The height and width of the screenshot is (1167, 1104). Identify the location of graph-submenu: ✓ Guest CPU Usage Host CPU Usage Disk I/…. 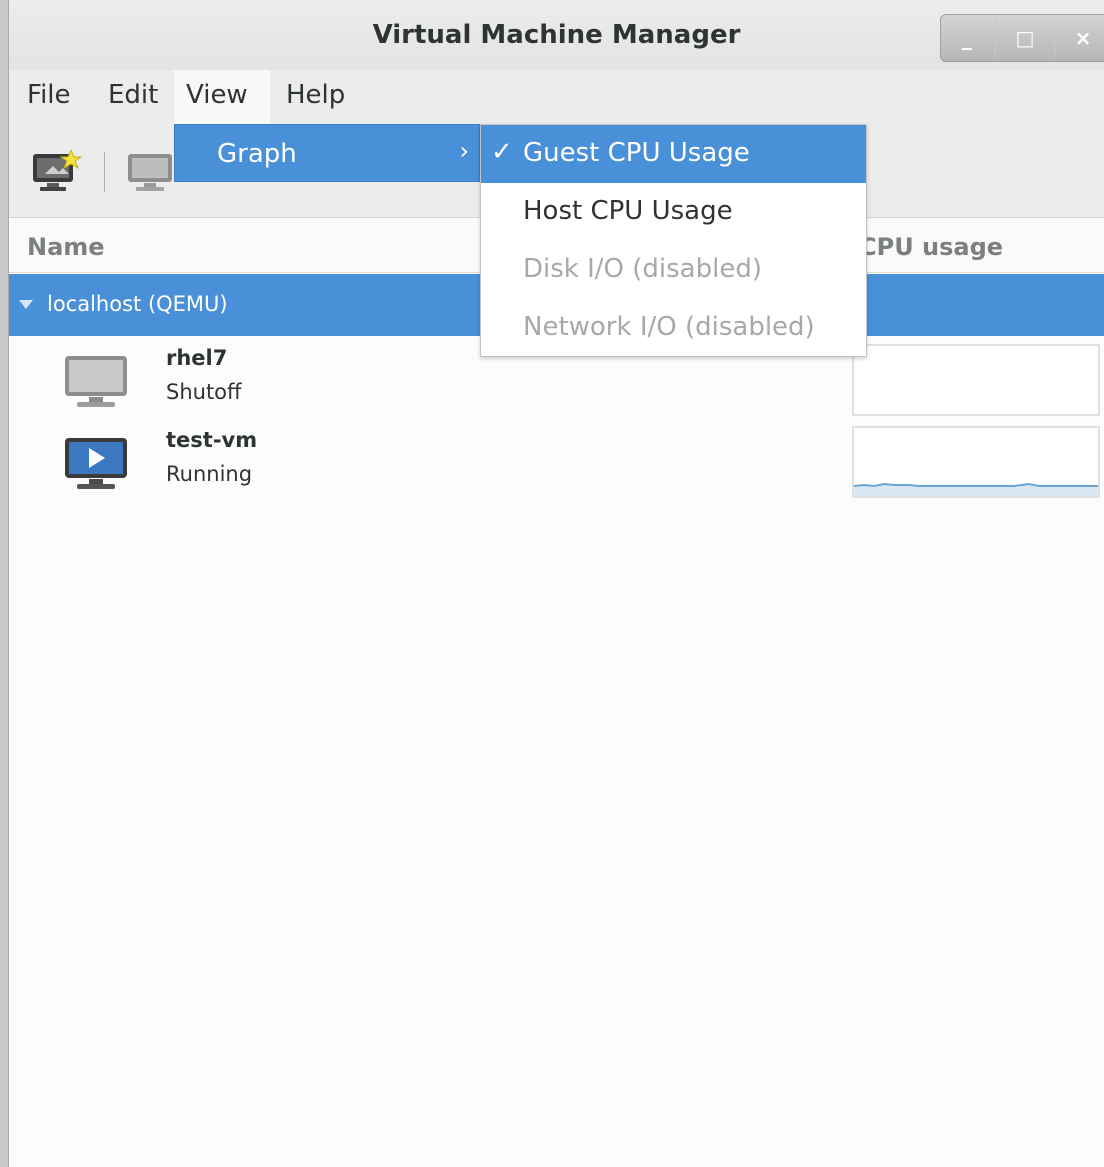
(673, 240).